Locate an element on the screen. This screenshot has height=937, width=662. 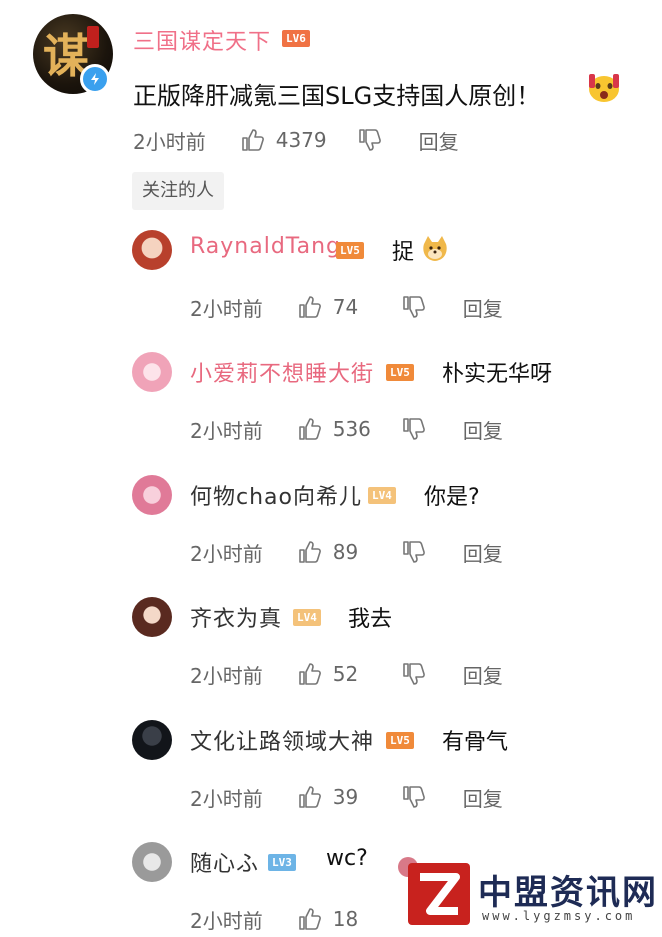
comment-username: 三国谋定天下 is located at coordinates (202, 40).